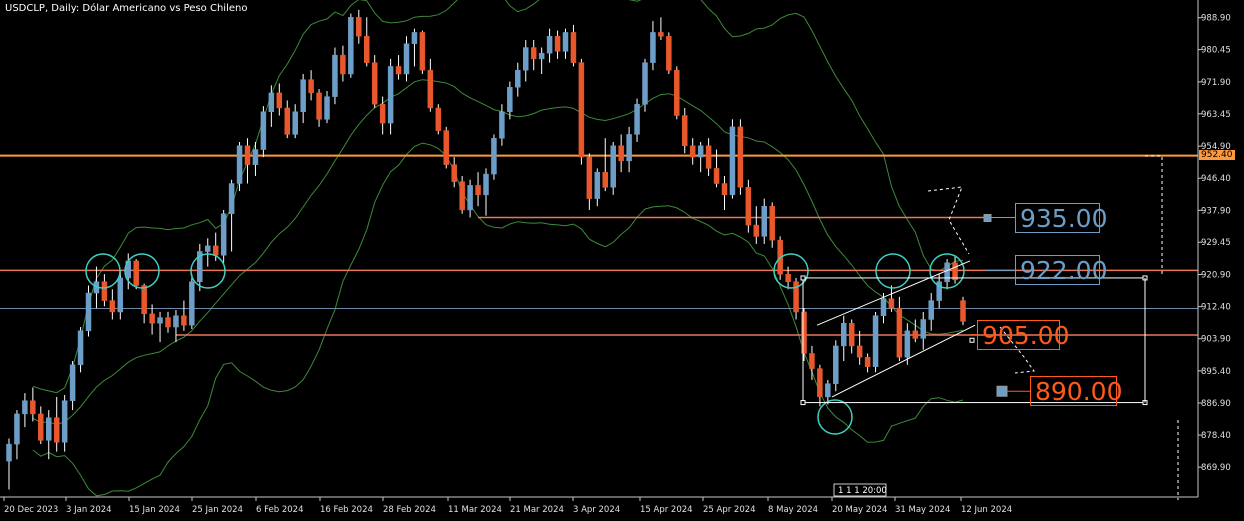 Image resolution: width=1244 pixels, height=521 pixels. What do you see at coordinates (1216, 211) in the screenshot?
I see `y-tick-label: 937.90` at bounding box center [1216, 211].